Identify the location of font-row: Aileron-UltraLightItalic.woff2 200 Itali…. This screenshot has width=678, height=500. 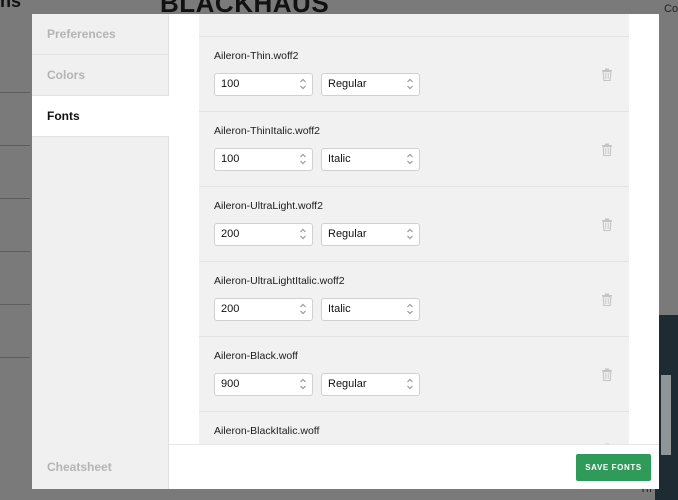
(414, 299).